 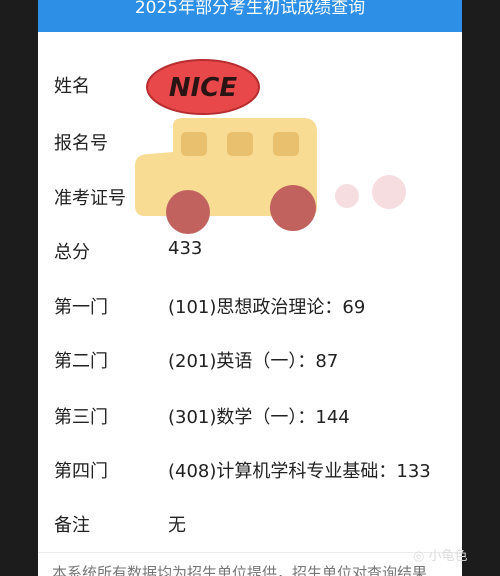 What do you see at coordinates (81, 143) in the screenshot?
I see `registration-number-label: 报名号` at bounding box center [81, 143].